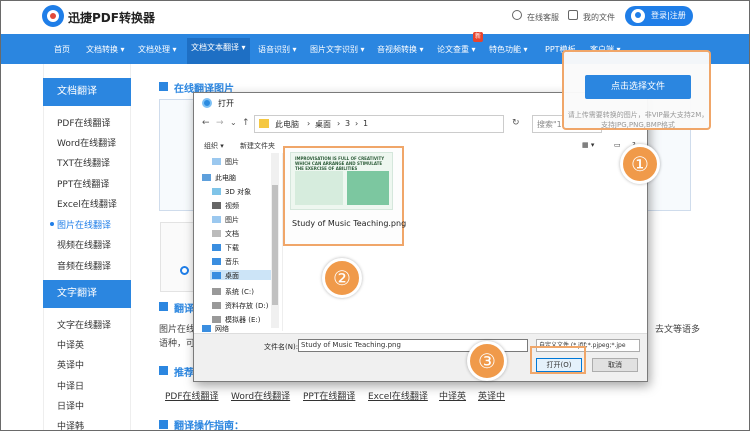 Image resolution: width=750 pixels, height=431 pixels. Describe the element at coordinates (275, 245) in the screenshot. I see `tree-scroll-thumb` at that location.